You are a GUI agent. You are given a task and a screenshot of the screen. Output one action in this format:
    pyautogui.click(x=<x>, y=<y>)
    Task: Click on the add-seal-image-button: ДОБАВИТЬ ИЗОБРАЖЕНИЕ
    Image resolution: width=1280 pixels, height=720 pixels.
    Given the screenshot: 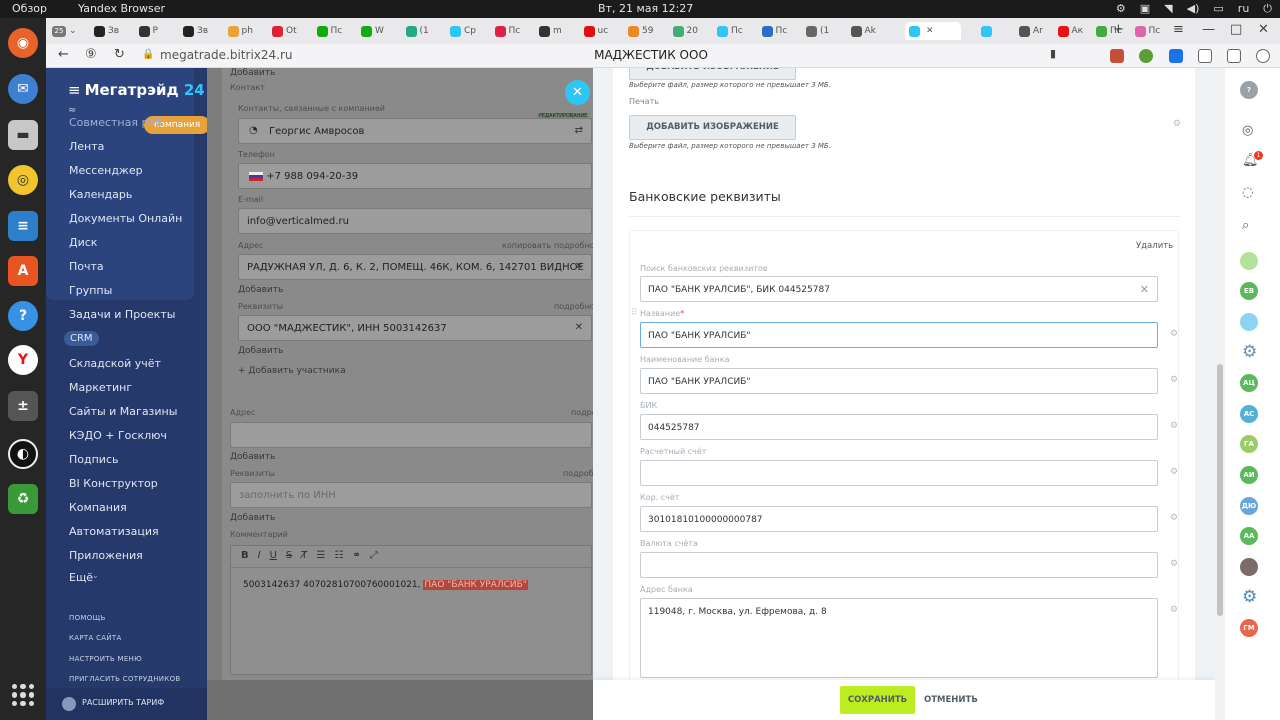 What is the action you would take?
    pyautogui.click(x=712, y=127)
    